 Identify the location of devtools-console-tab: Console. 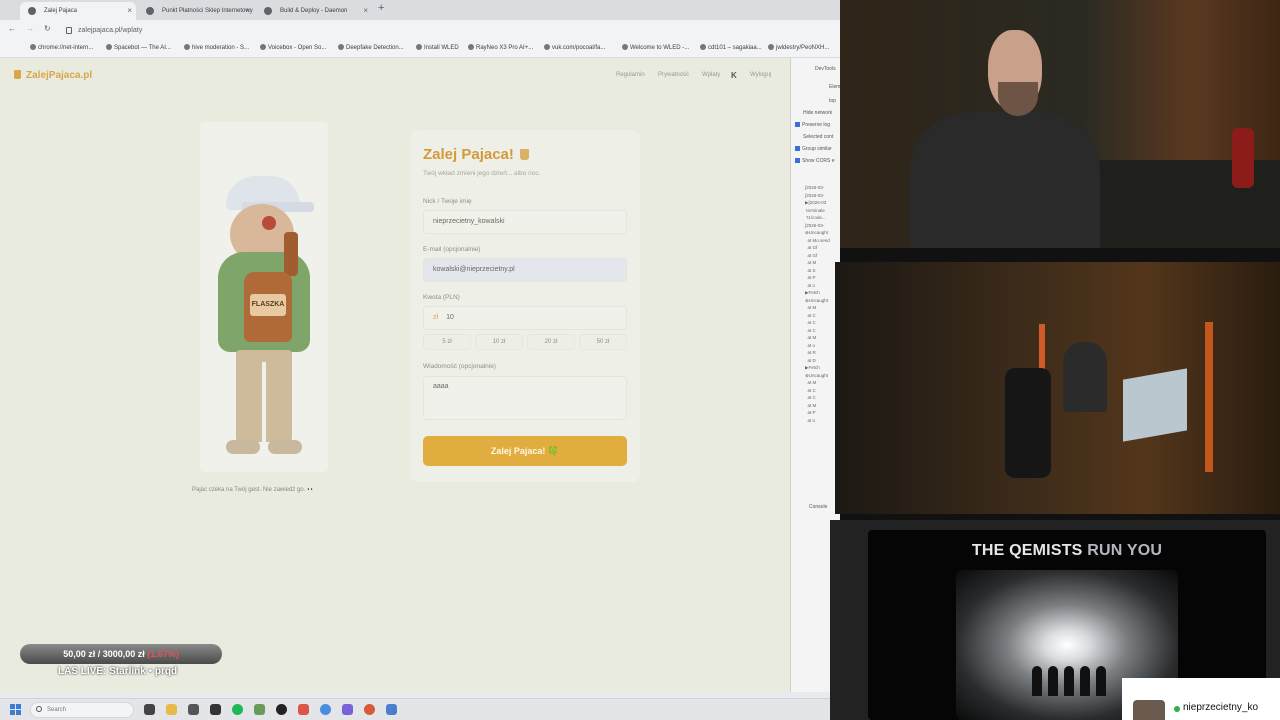
(818, 507).